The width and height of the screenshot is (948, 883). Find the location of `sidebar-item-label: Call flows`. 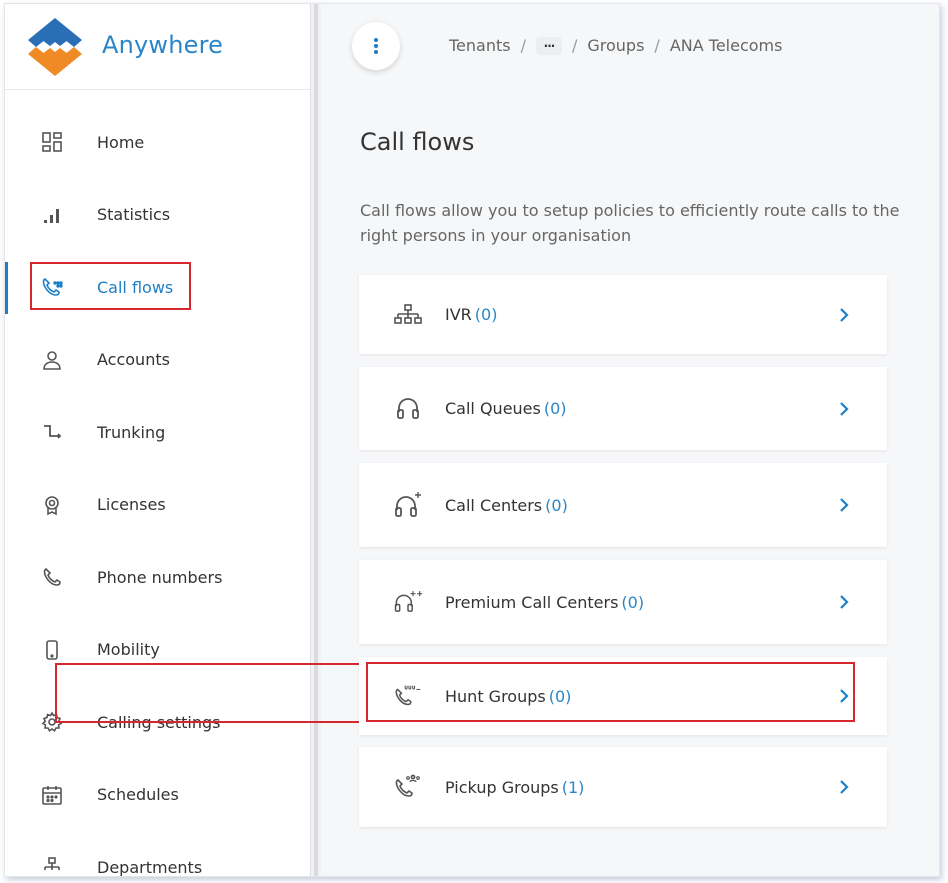

sidebar-item-label: Call flows is located at coordinates (135, 287).